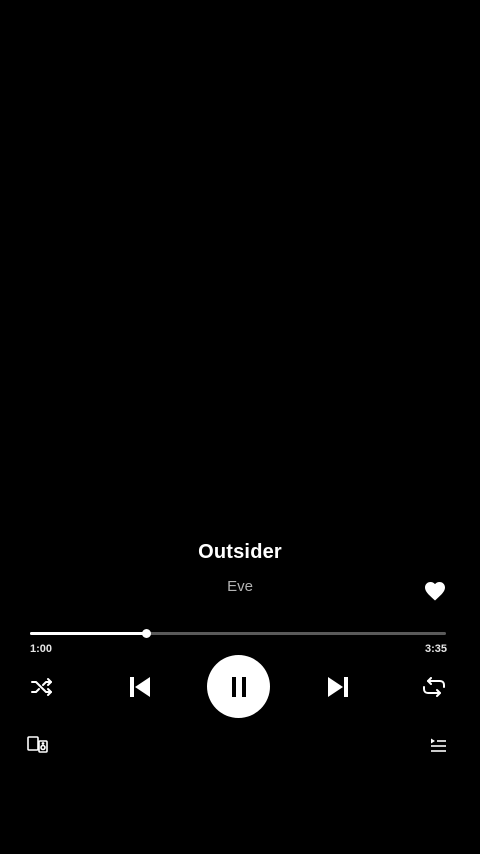  I want to click on repeat-icon, so click(434, 687).